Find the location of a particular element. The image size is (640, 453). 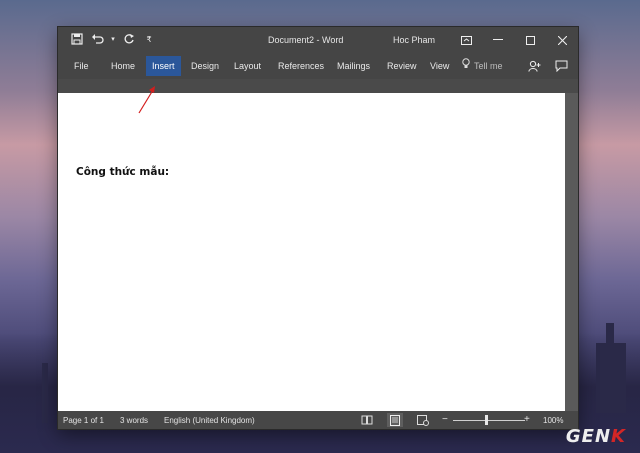

vertical-scrollbar is located at coordinates (571, 252).